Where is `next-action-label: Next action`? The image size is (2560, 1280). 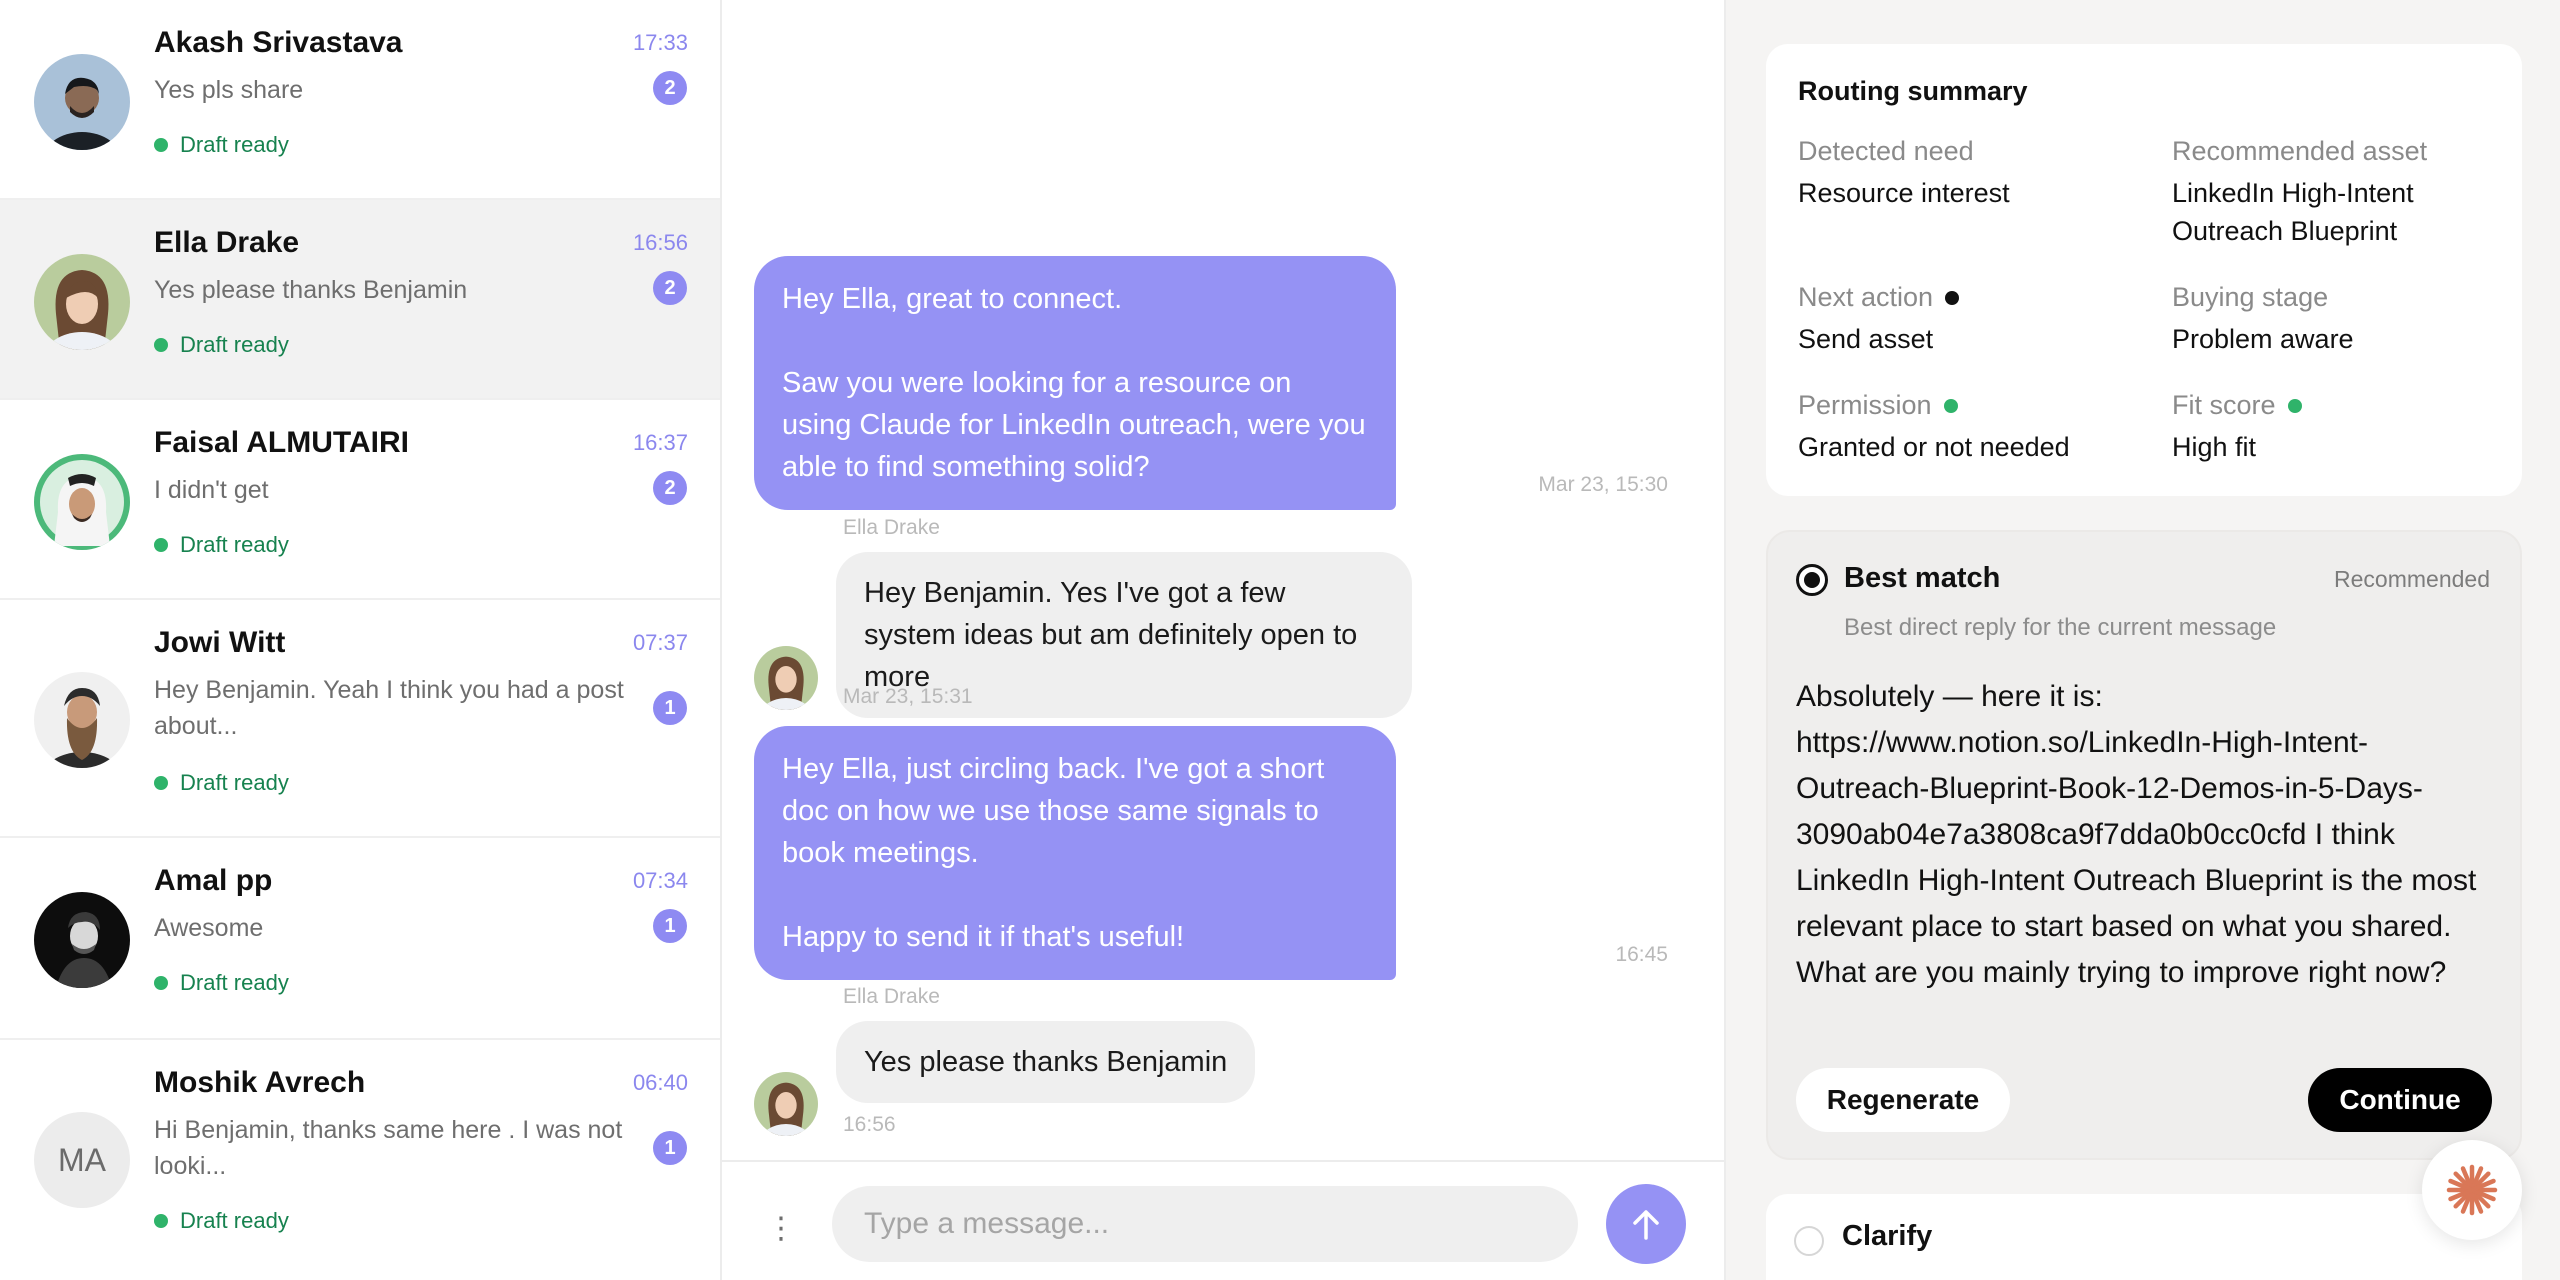
next-action-label: Next action is located at coordinates (1879, 297).